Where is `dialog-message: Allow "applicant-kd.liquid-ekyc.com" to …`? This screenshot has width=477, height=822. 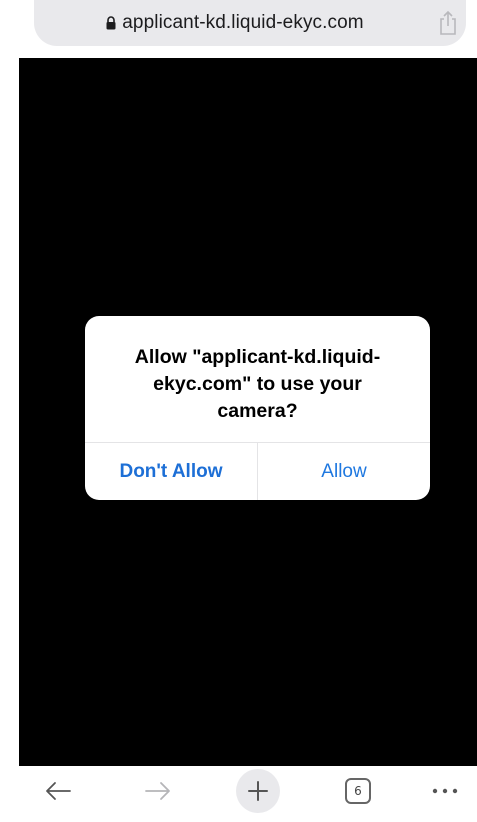
dialog-message: Allow "applicant-kd.liquid-ekyc.com" to … is located at coordinates (257, 384).